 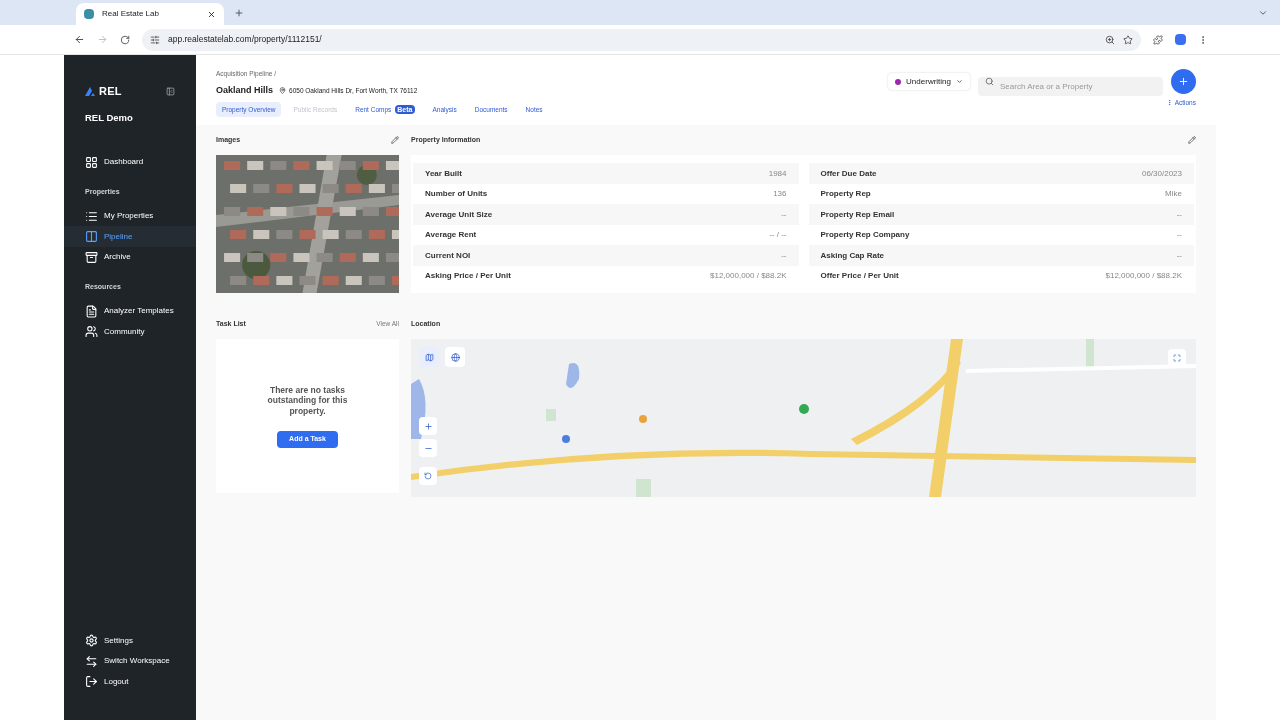 I want to click on reload-icon, so click(x=125, y=39).